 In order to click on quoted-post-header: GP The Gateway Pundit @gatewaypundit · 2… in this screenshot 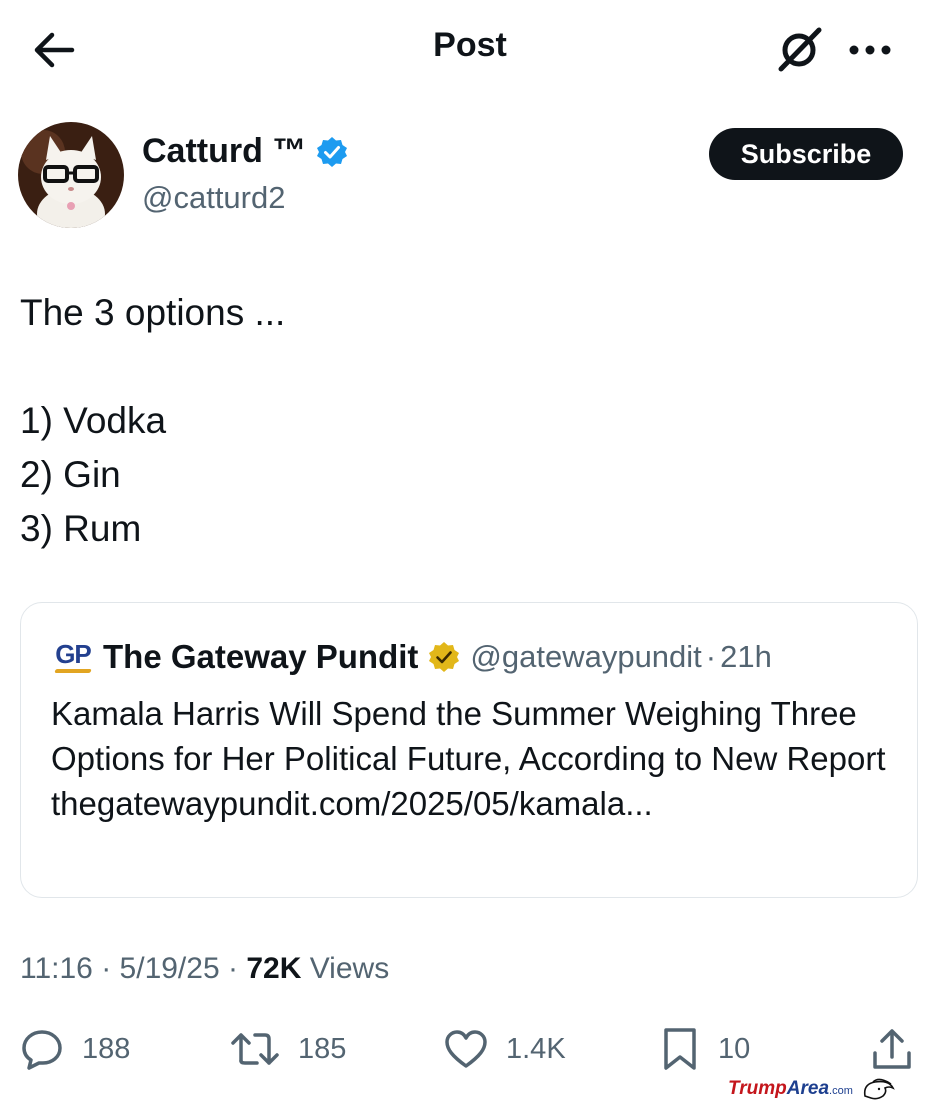, I will do `click(412, 657)`.